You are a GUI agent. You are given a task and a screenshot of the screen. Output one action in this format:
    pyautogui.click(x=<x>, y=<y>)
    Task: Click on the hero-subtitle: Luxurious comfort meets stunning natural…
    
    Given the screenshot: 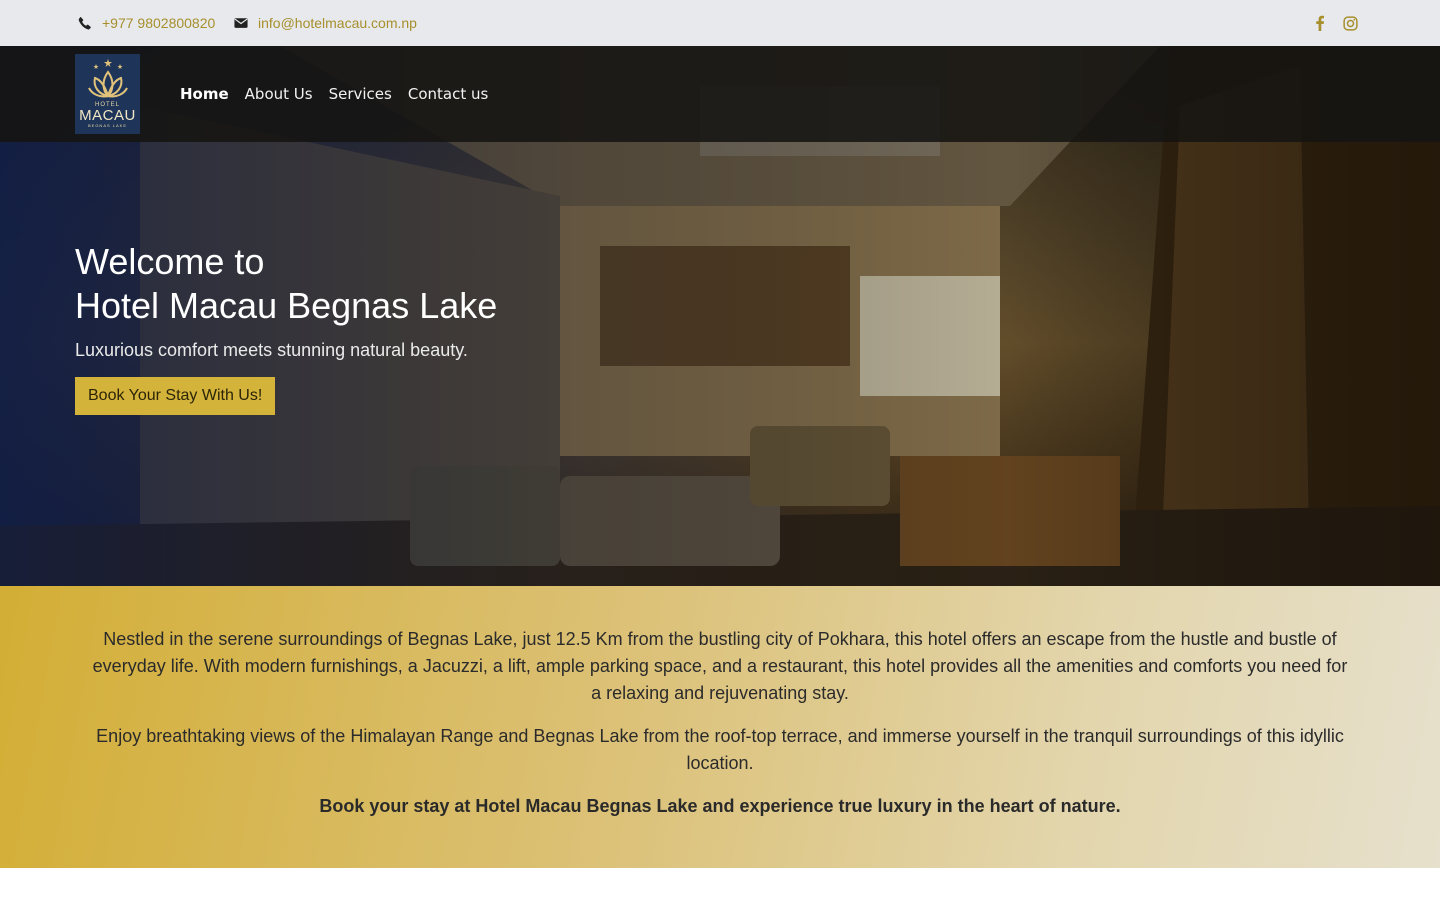 What is the action you would take?
    pyautogui.click(x=271, y=350)
    